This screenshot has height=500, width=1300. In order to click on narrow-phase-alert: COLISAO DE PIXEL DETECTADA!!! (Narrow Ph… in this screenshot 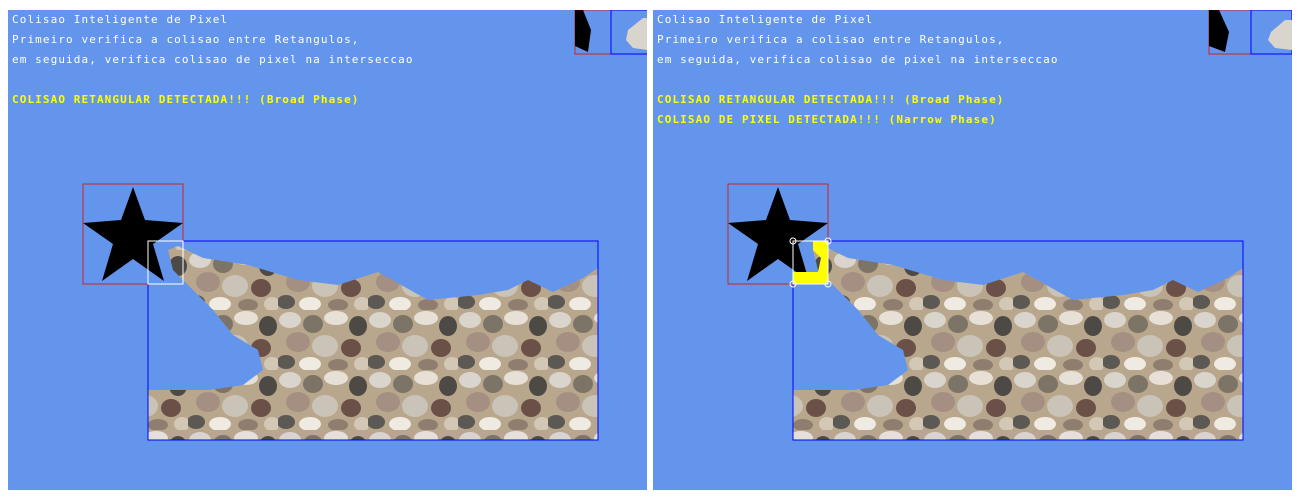, I will do `click(827, 119)`.